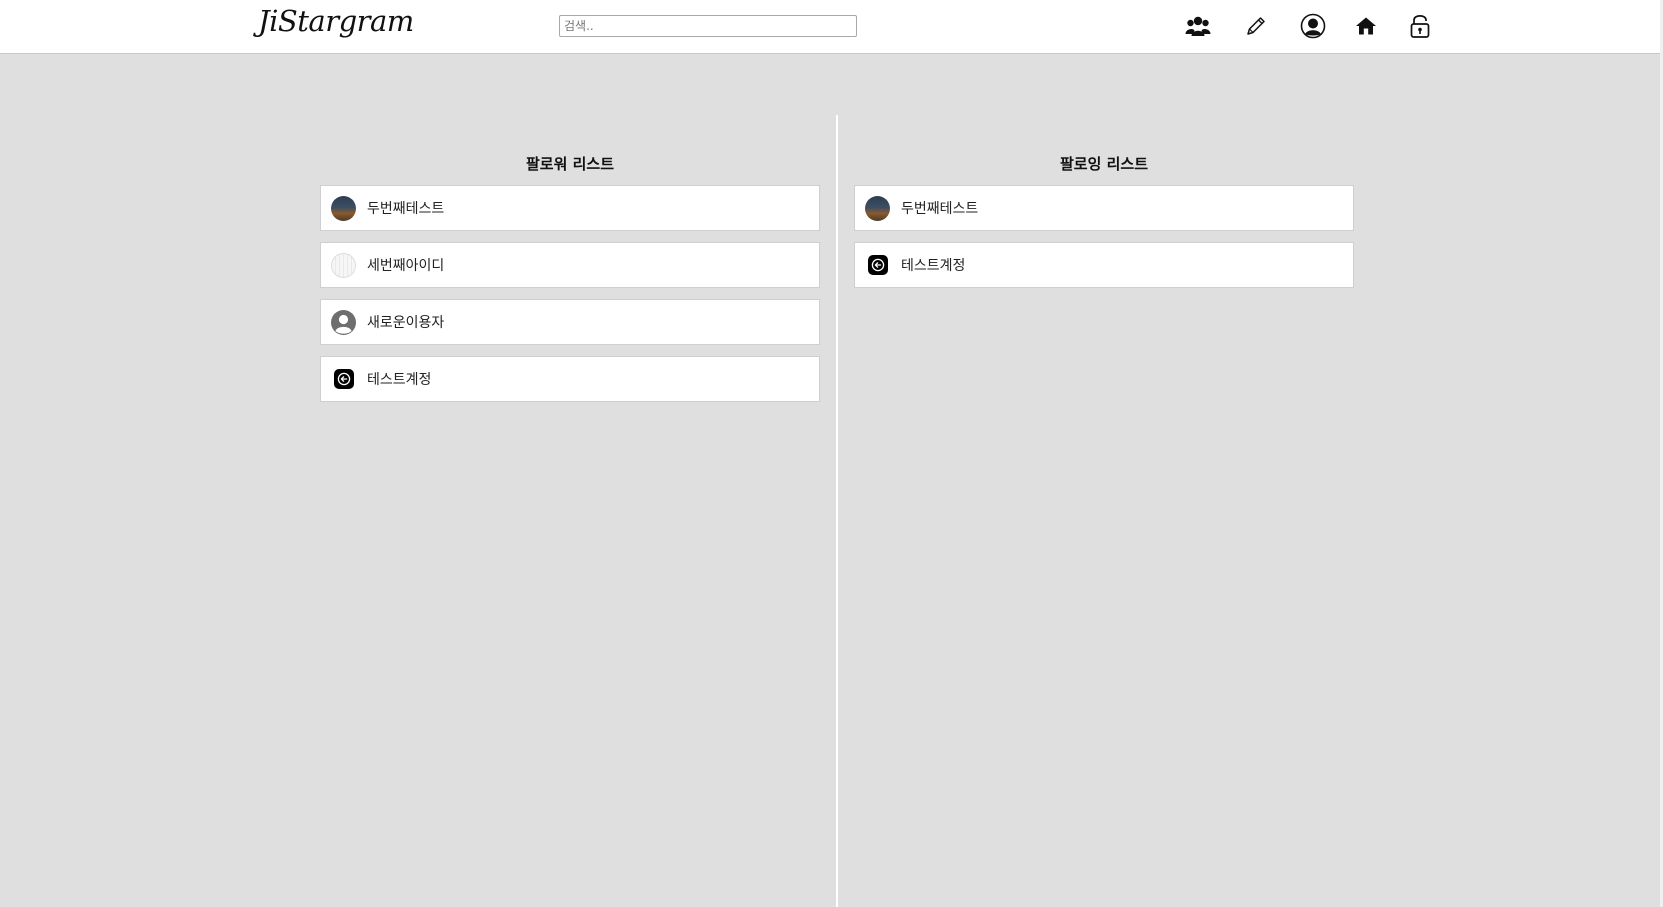 This screenshot has height=907, width=1663. What do you see at coordinates (837, 511) in the screenshot?
I see `column-divider` at bounding box center [837, 511].